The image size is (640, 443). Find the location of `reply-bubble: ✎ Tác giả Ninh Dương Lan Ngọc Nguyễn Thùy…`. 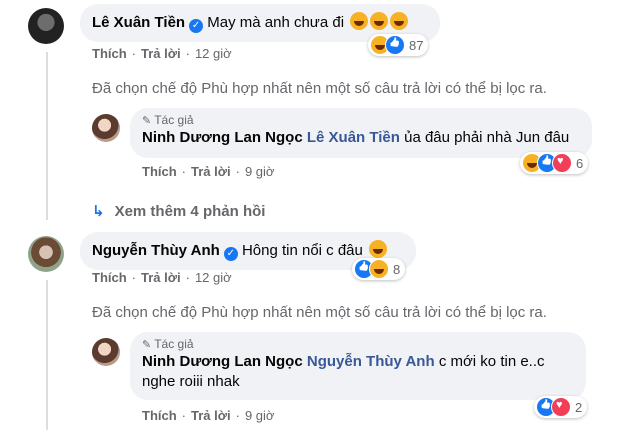

reply-bubble: ✎ Tác giả Ninh Dương Lan Ngọc Nguyễn Thùy… is located at coordinates (358, 366).